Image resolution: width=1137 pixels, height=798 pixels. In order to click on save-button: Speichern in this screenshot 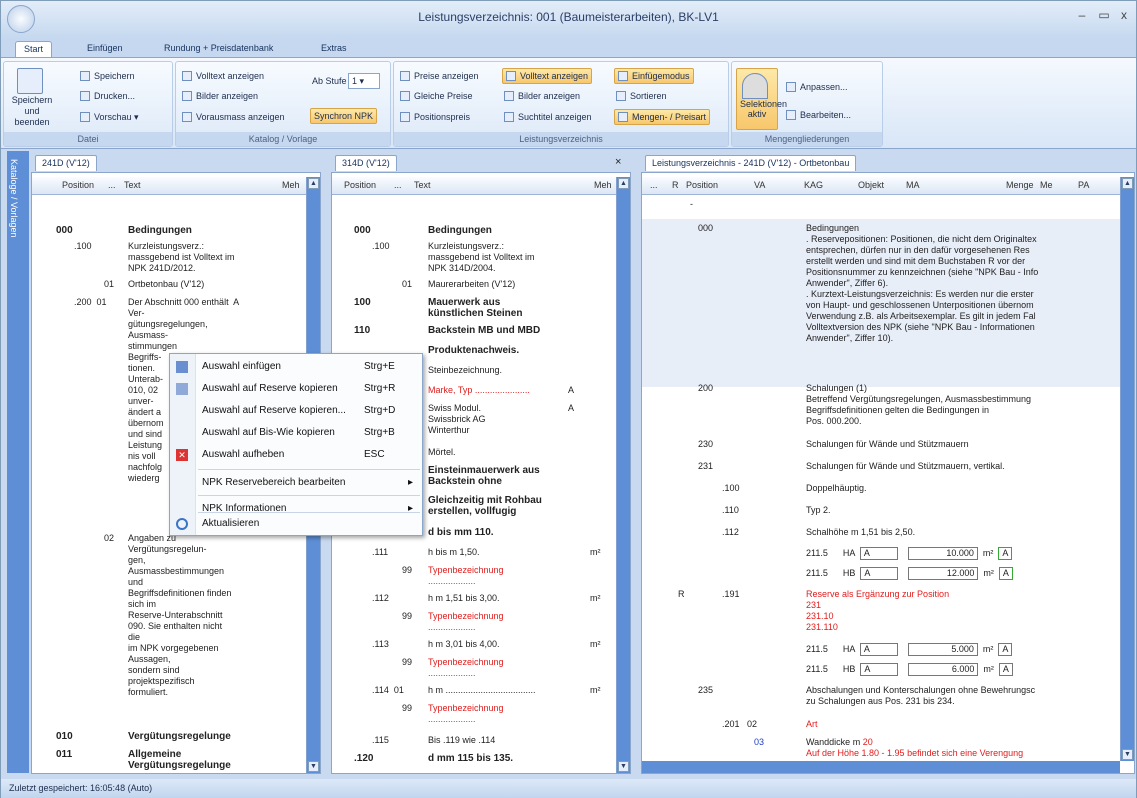, I will do `click(107, 76)`.